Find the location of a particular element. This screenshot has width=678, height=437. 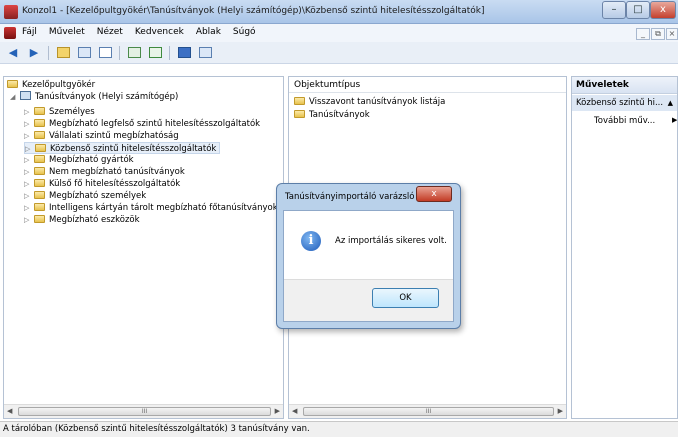

info-icon: i is located at coordinates (311, 241).